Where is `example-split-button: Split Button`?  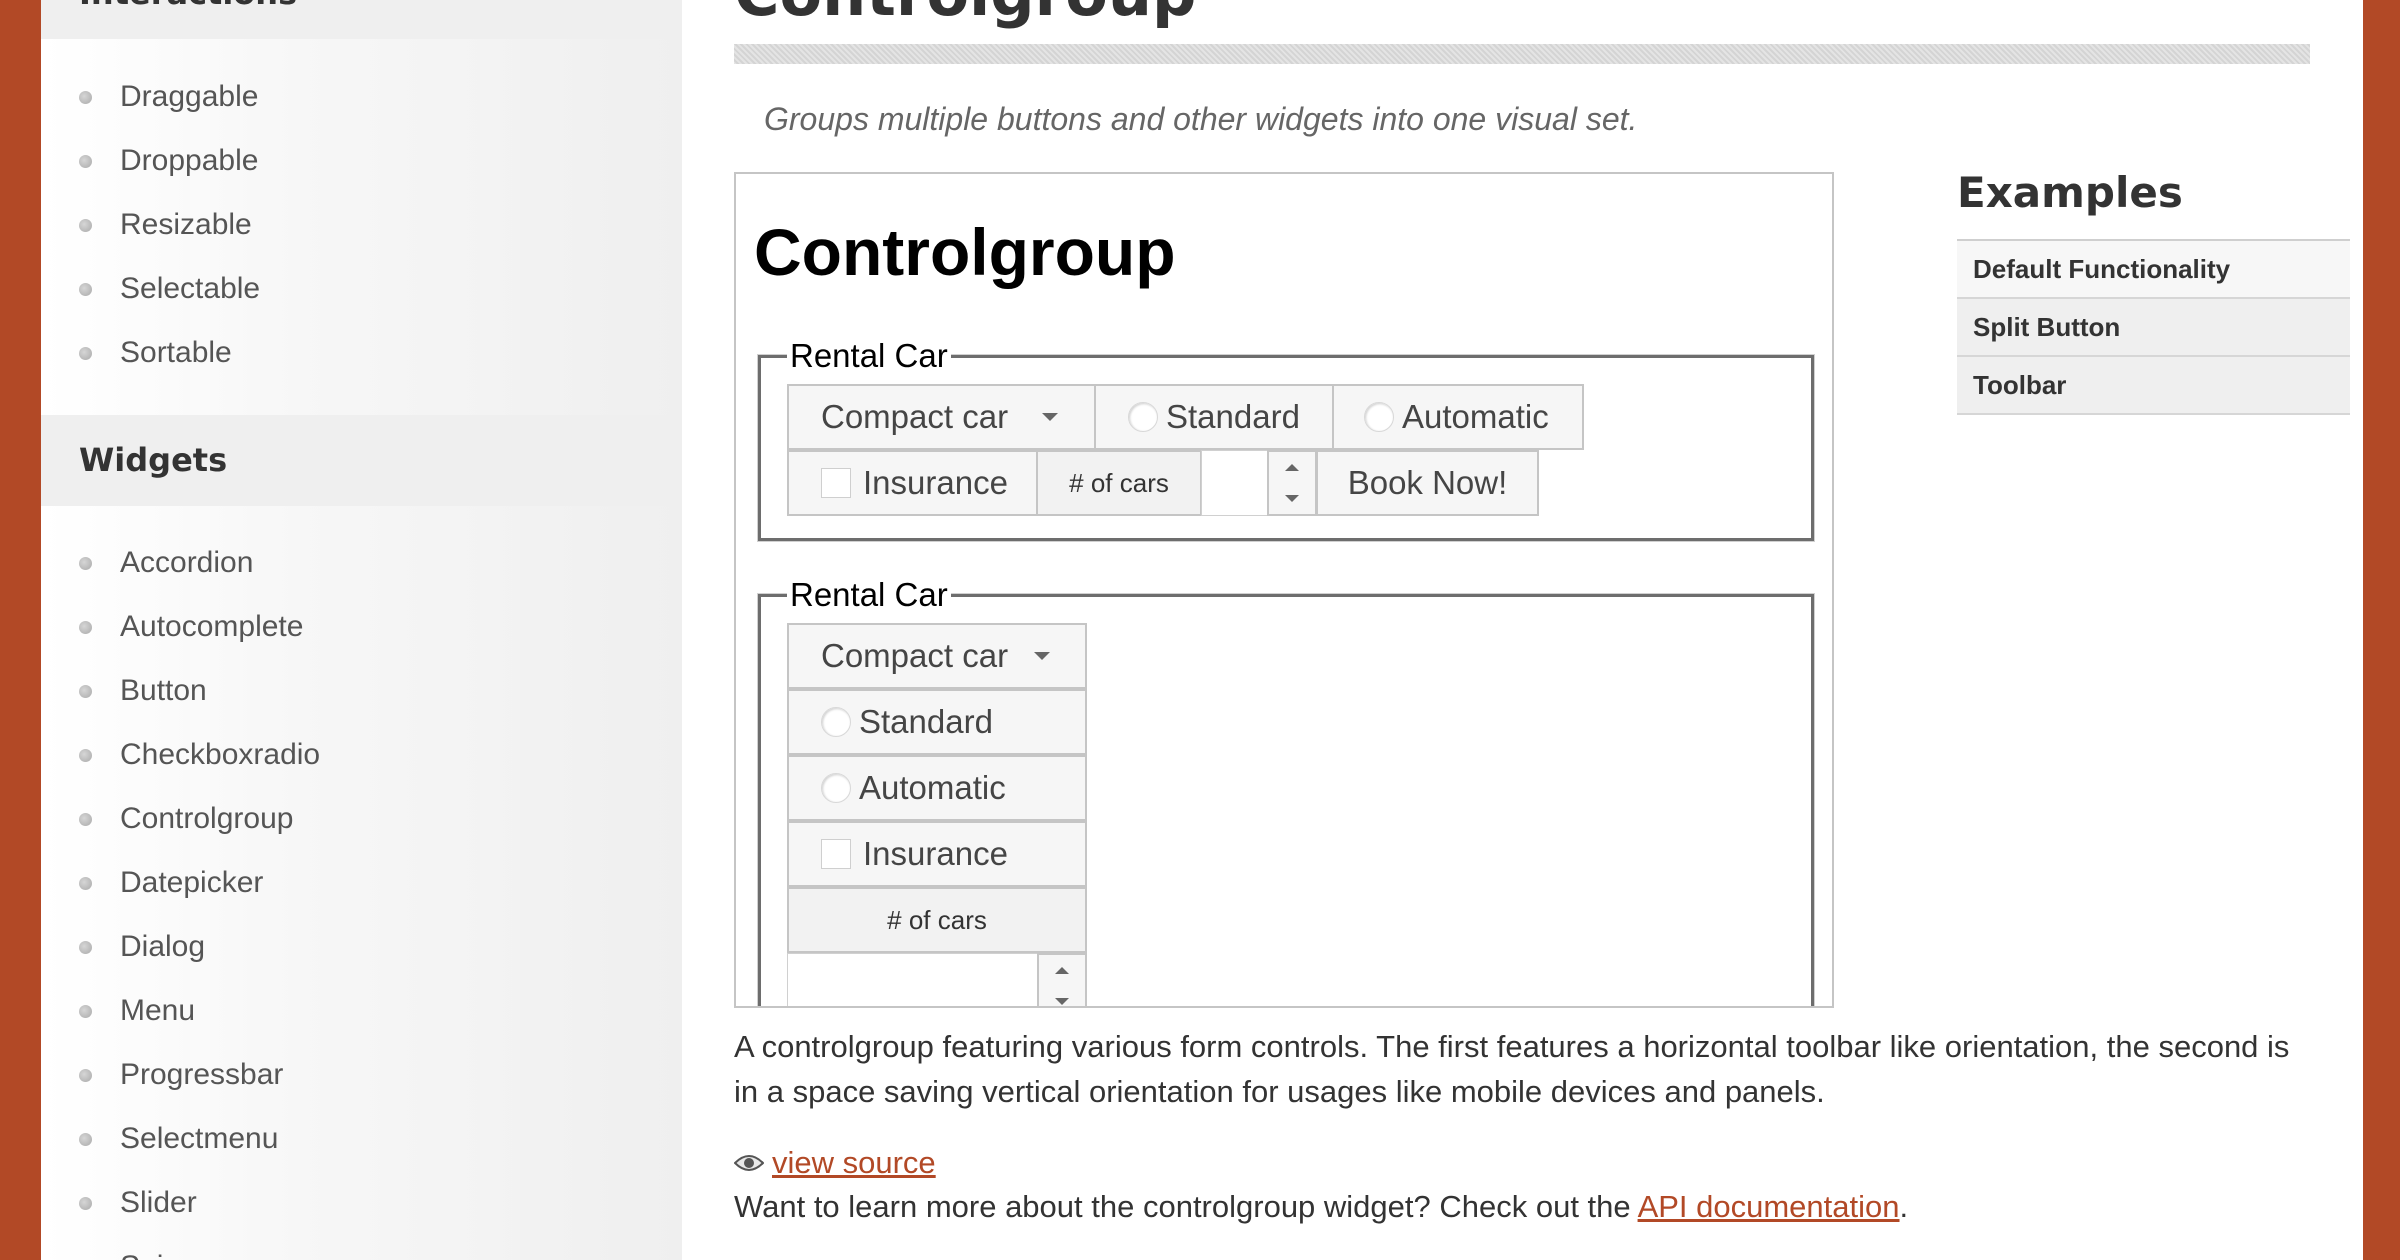
example-split-button: Split Button is located at coordinates (2153, 328).